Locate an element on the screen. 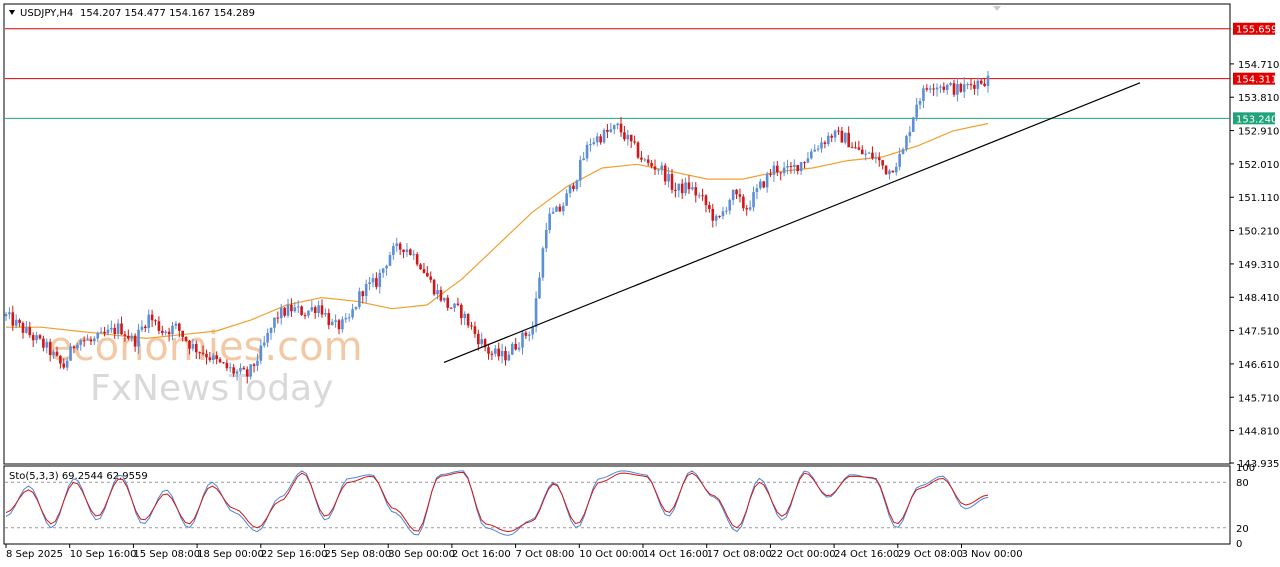 The height and width of the screenshot is (567, 1280). watermark-fxnewstoday: FxNewsToday is located at coordinates (211, 388).